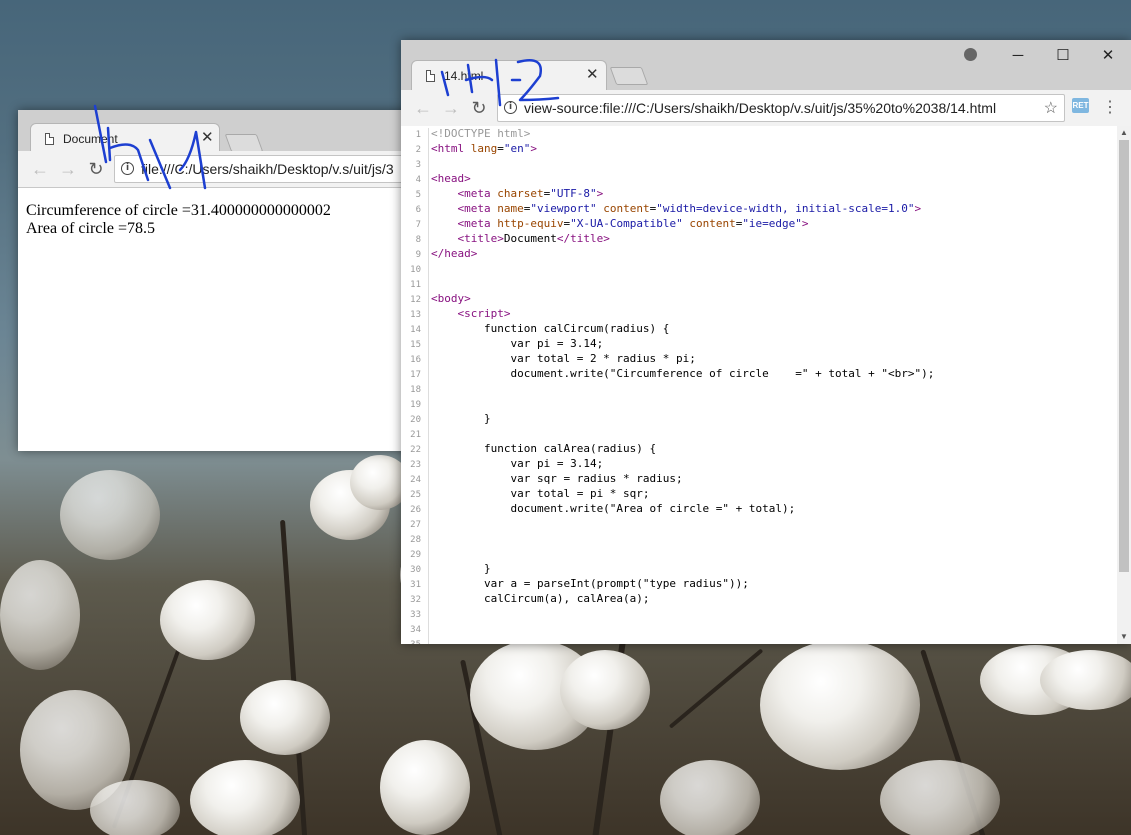 This screenshot has width=1131, height=835. I want to click on minimize-icon: ─, so click(1018, 56).